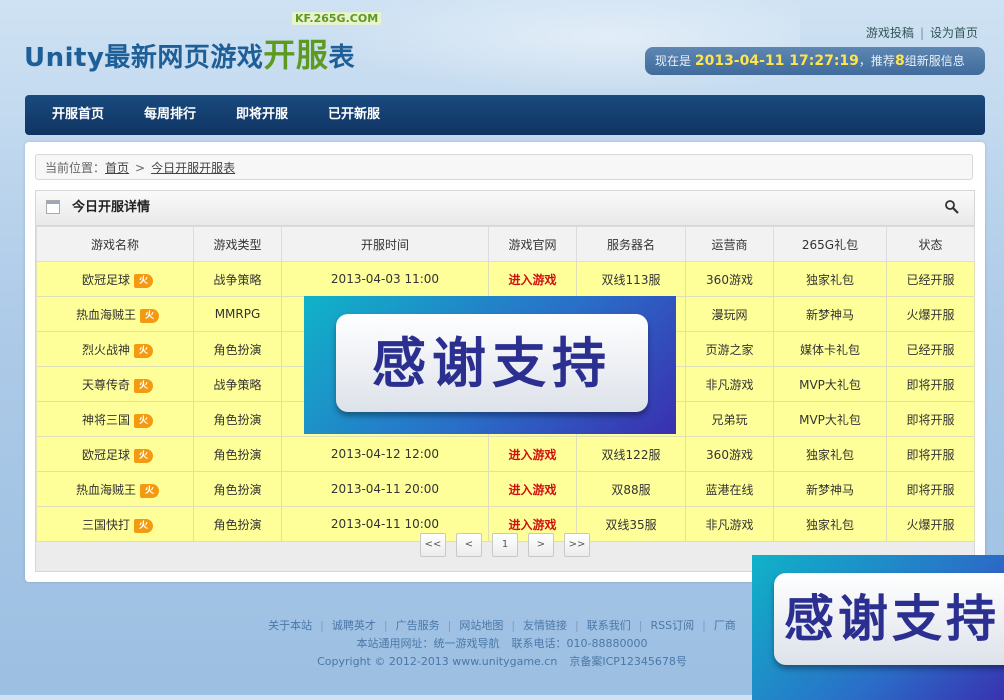 The height and width of the screenshot is (700, 1004). I want to click on pagination: << <1 > >>, so click(505, 545).